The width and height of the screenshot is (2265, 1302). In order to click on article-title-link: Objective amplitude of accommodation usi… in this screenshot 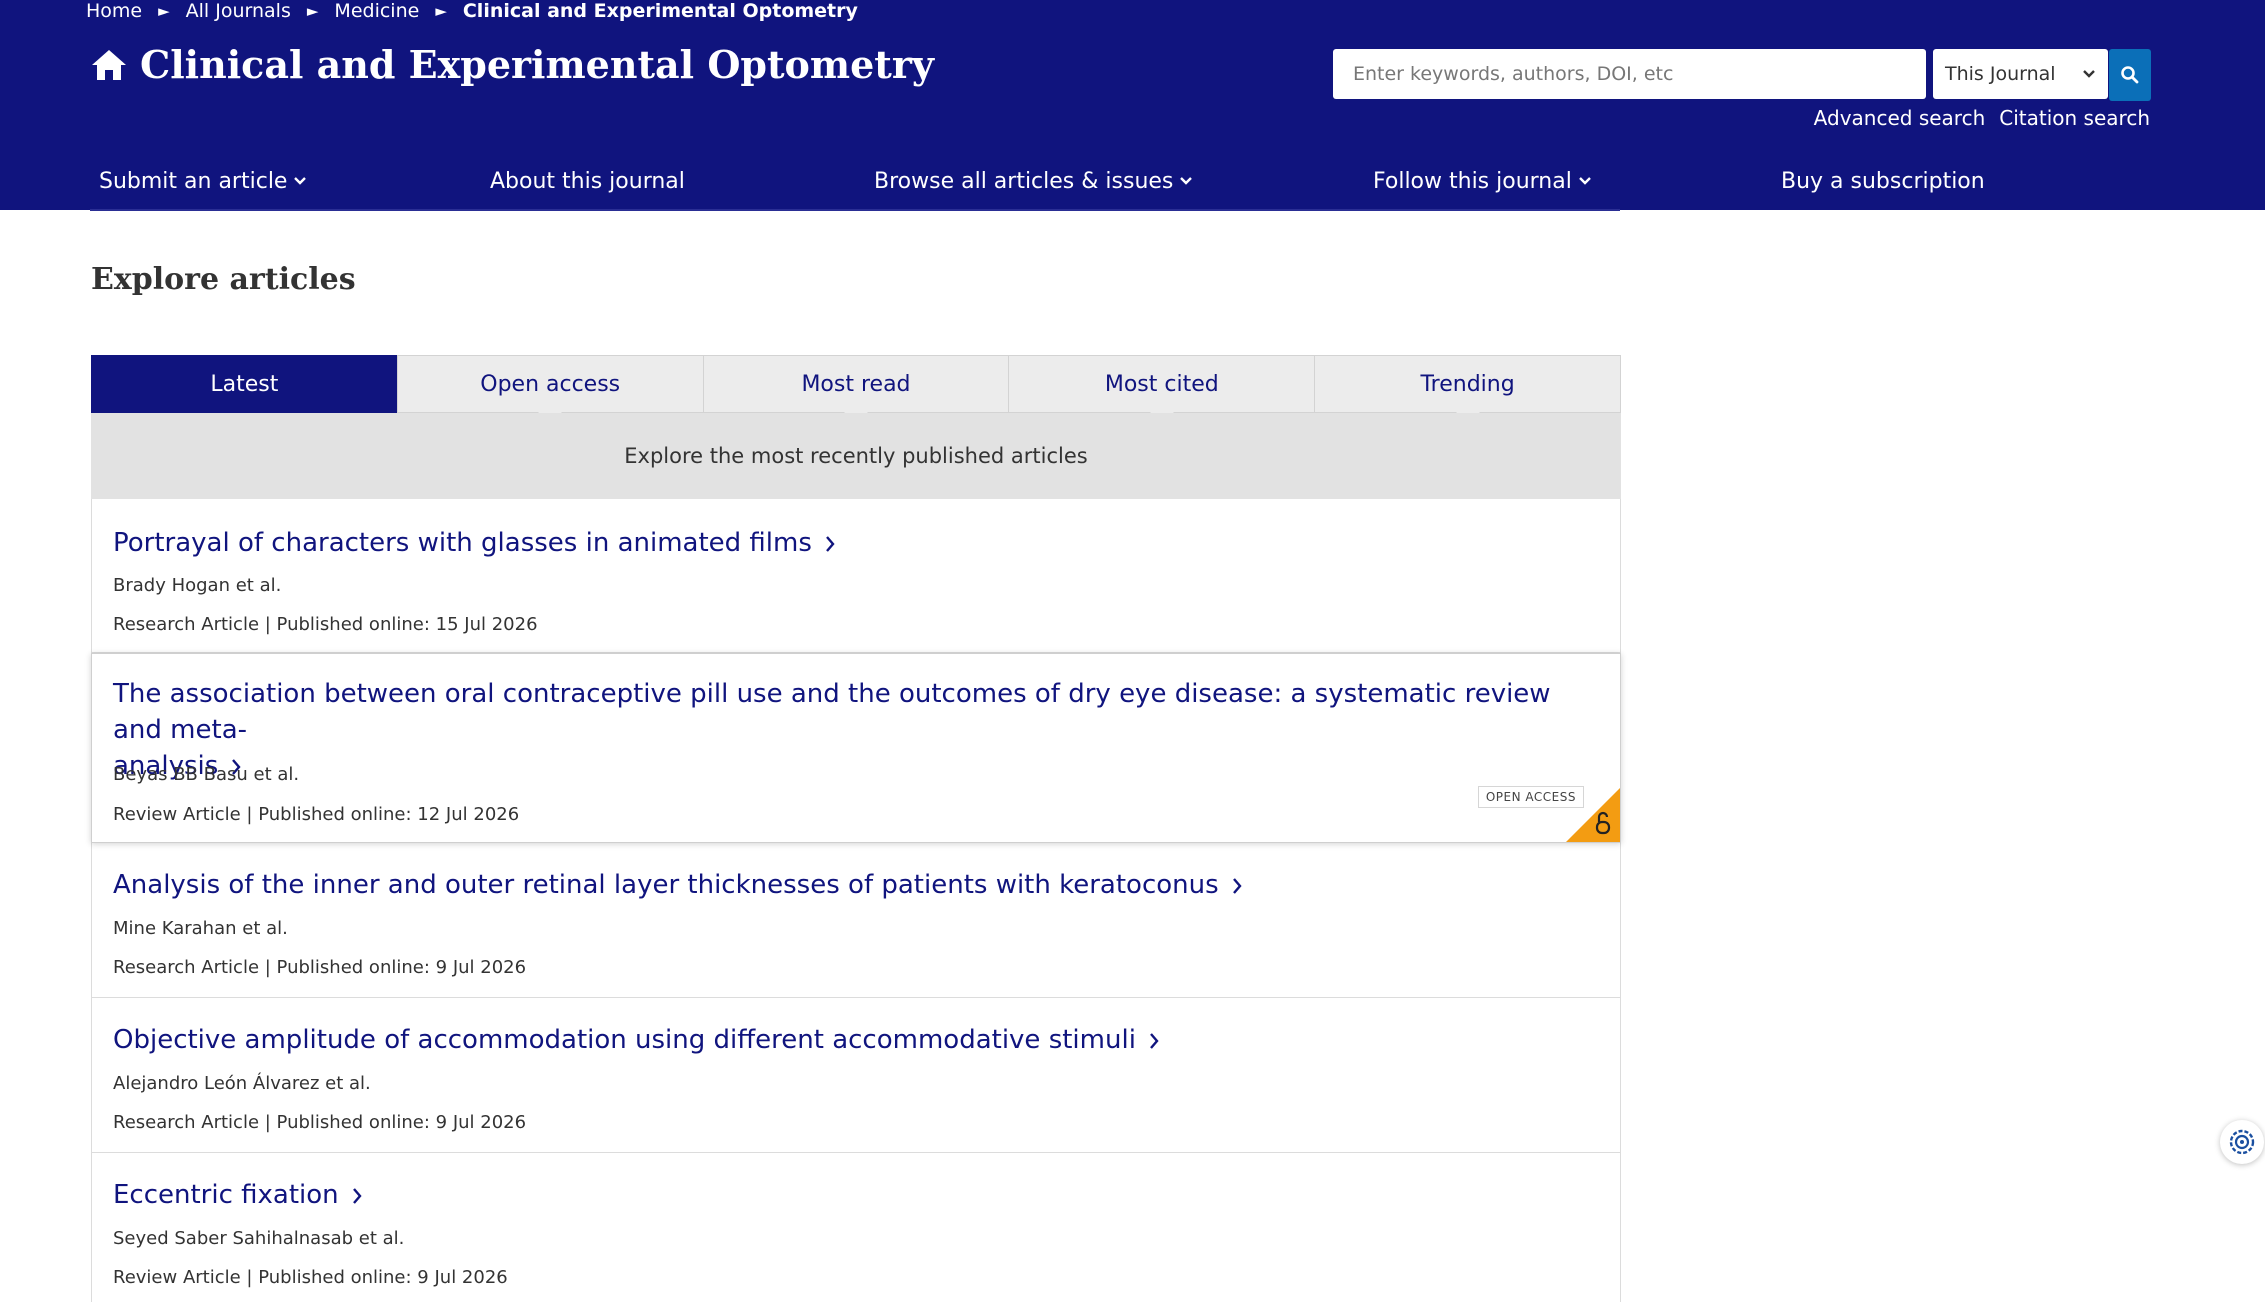, I will do `click(843, 1040)`.